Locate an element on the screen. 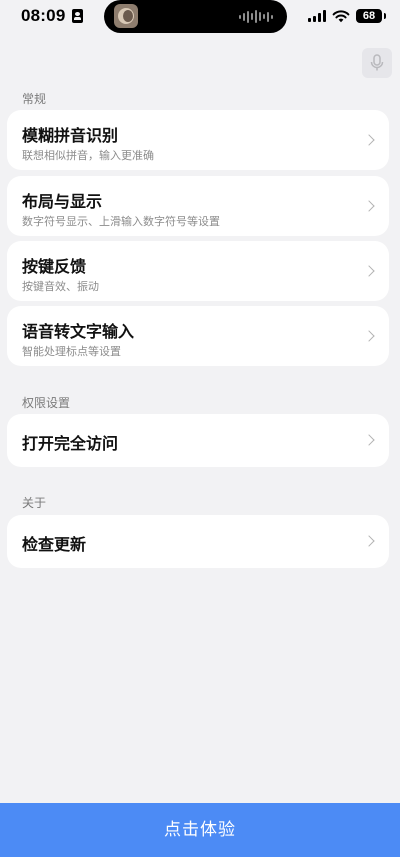 The width and height of the screenshot is (400, 857). wifi-icon is located at coordinates (341, 16).